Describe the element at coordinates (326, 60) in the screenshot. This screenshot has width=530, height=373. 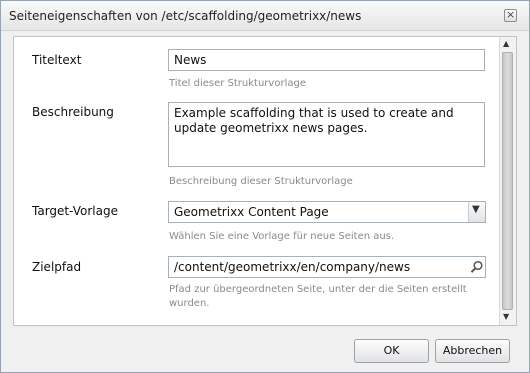
I see `title-text-input: News` at that location.